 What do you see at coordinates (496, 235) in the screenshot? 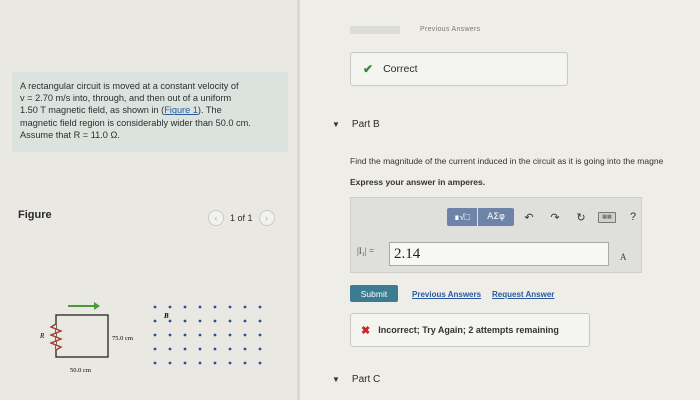
I see `answer-panel: ∎√□ ΑΣφ ↶ ↷ ↻ ▦▦ ? |I₁| =` at bounding box center [496, 235].